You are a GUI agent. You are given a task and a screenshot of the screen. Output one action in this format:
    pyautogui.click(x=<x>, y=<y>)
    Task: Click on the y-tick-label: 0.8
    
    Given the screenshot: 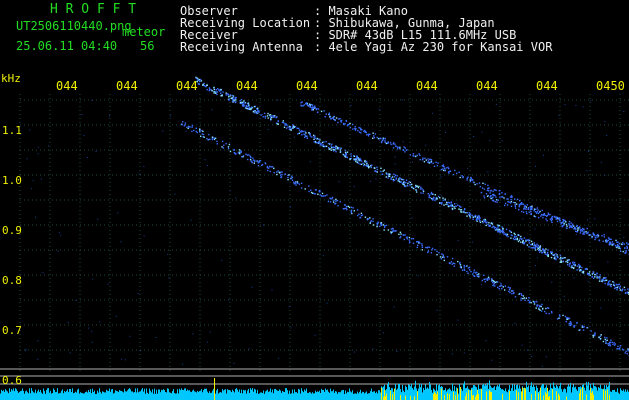 What is the action you would take?
    pyautogui.click(x=12, y=280)
    